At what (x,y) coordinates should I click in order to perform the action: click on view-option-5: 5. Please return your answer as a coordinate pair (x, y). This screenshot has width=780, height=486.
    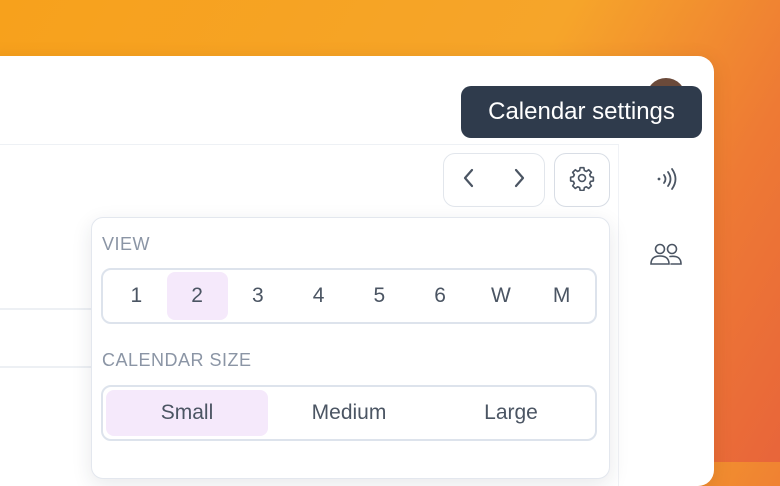
    Looking at the image, I should click on (379, 296).